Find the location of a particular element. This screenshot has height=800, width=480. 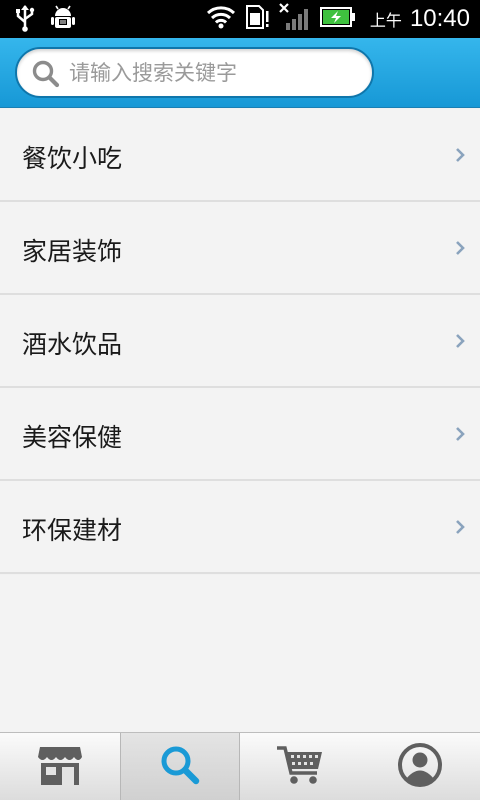

search-input is located at coordinates (214, 73).